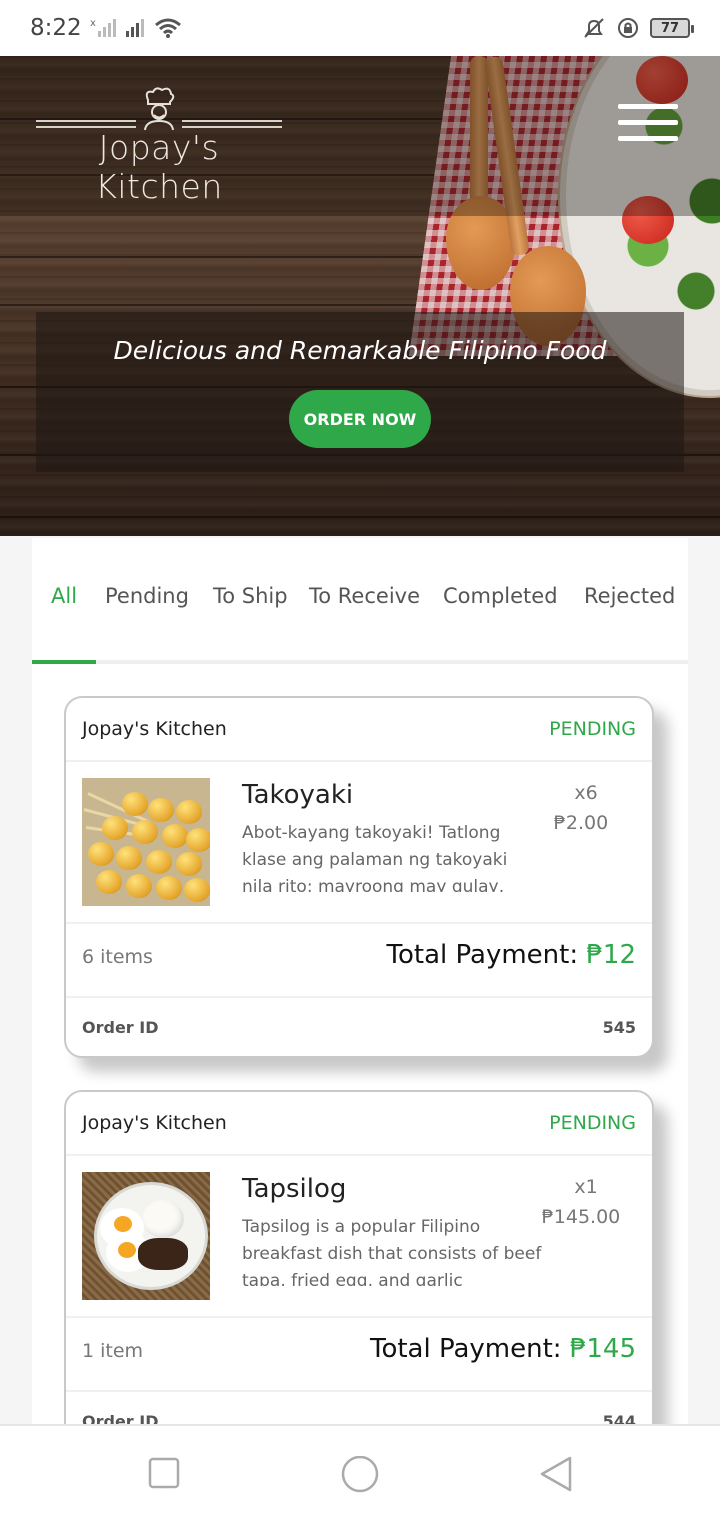 Image resolution: width=720 pixels, height=1520 pixels. What do you see at coordinates (159, 167) in the screenshot?
I see `brand-name: Jopay's Kitchen` at bounding box center [159, 167].